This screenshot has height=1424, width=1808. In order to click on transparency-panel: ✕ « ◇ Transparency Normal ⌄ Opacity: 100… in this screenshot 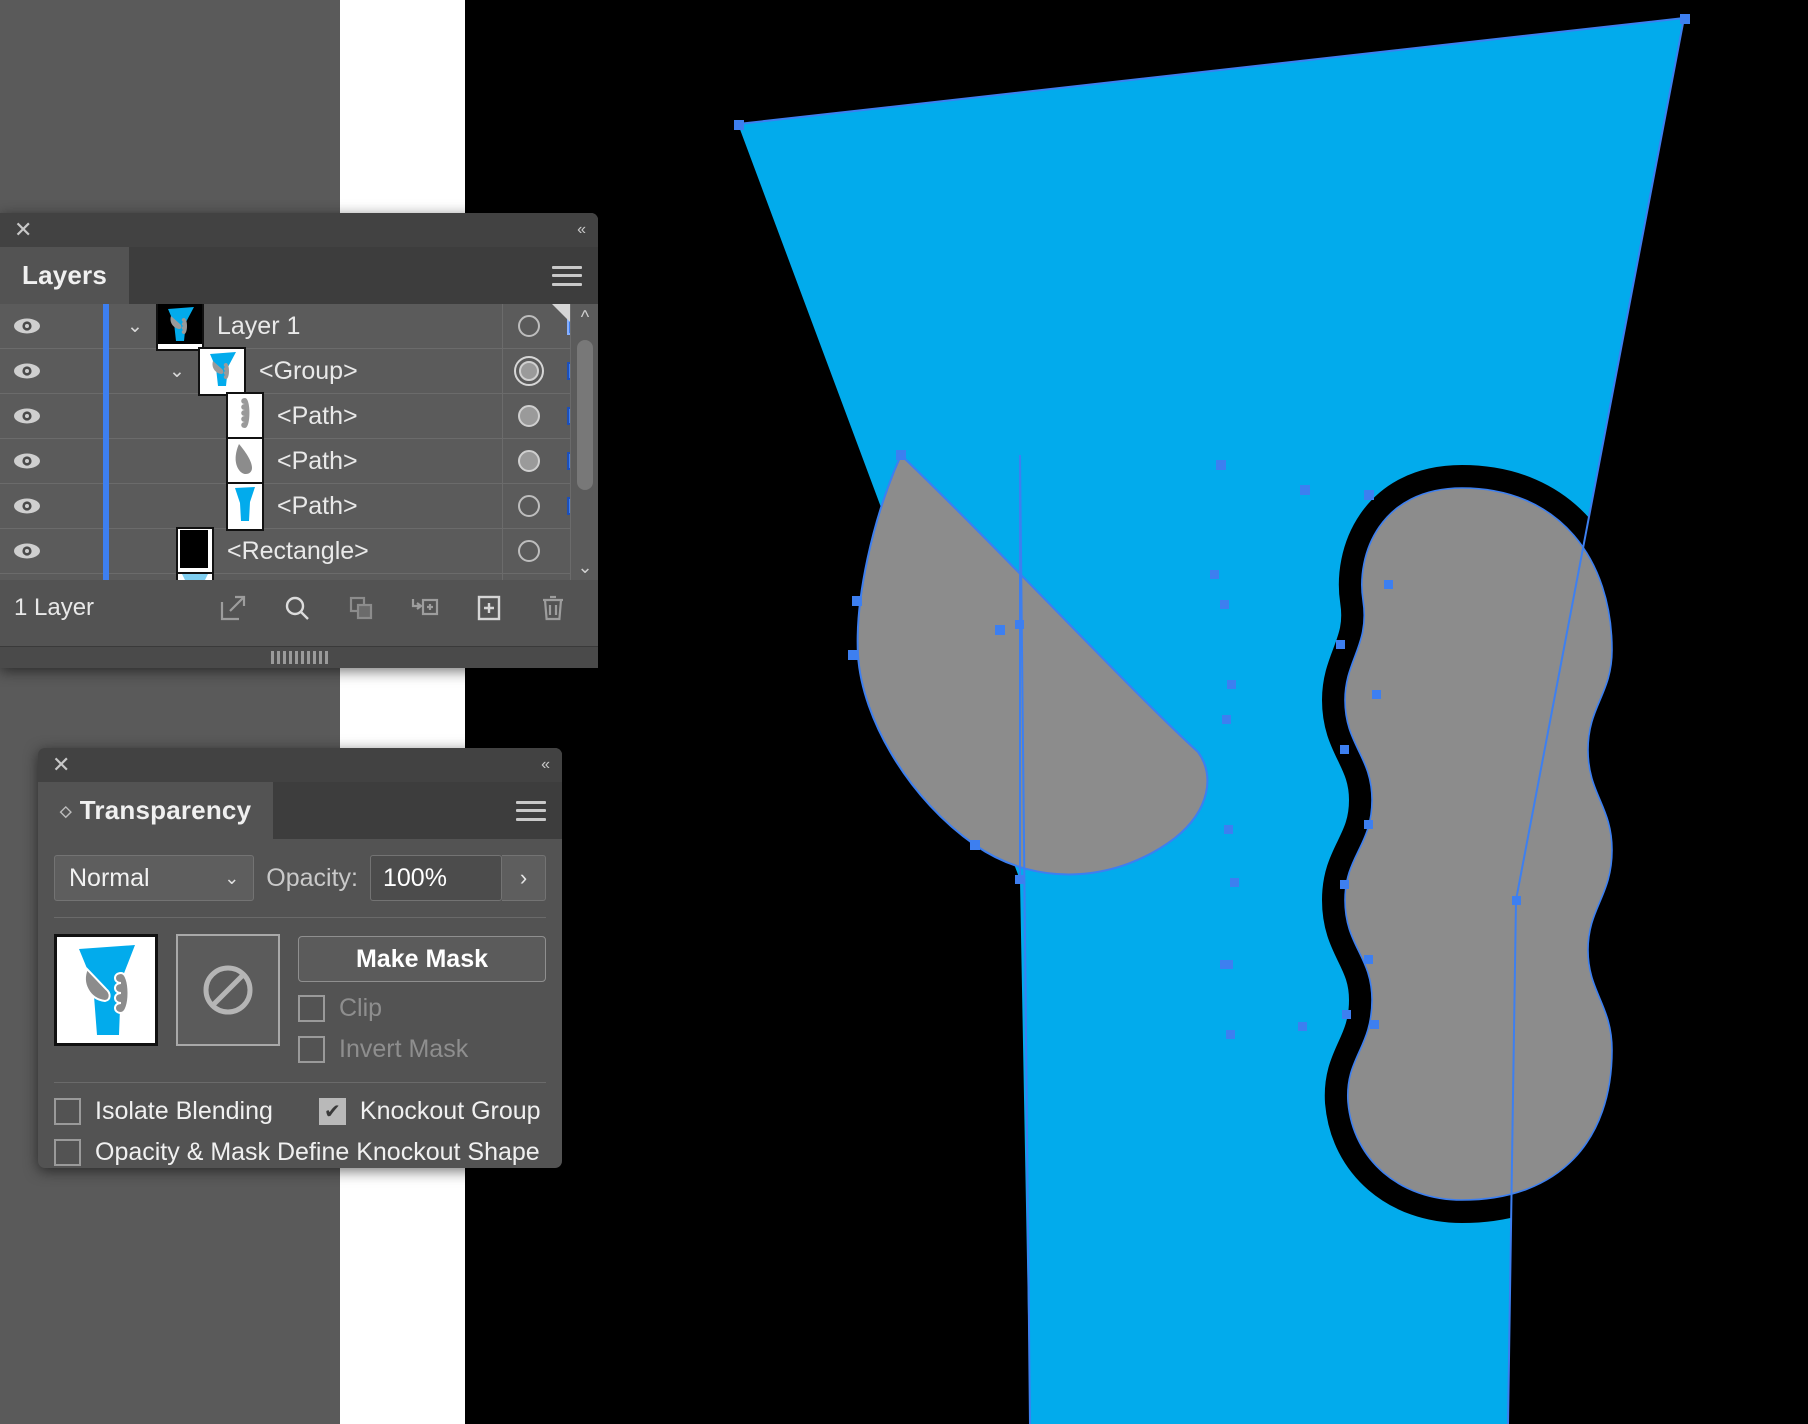, I will do `click(300, 958)`.